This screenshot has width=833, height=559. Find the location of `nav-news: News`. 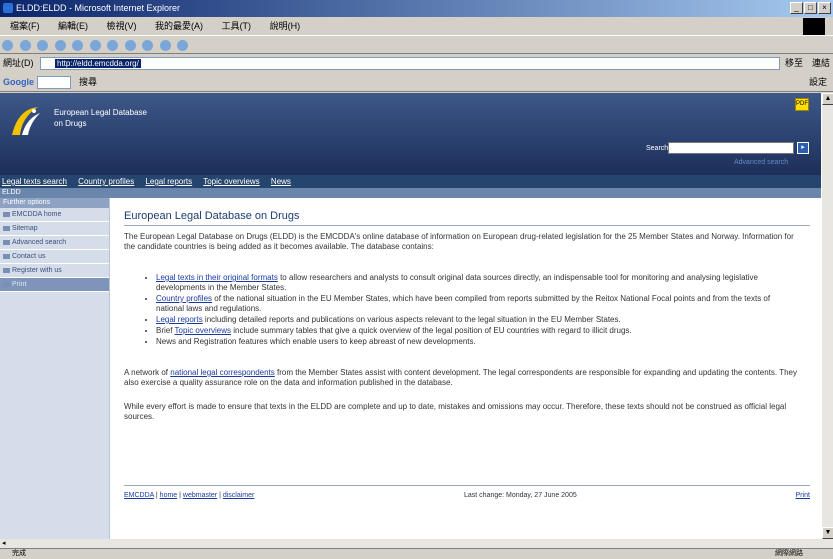

nav-news: News is located at coordinates (281, 181).